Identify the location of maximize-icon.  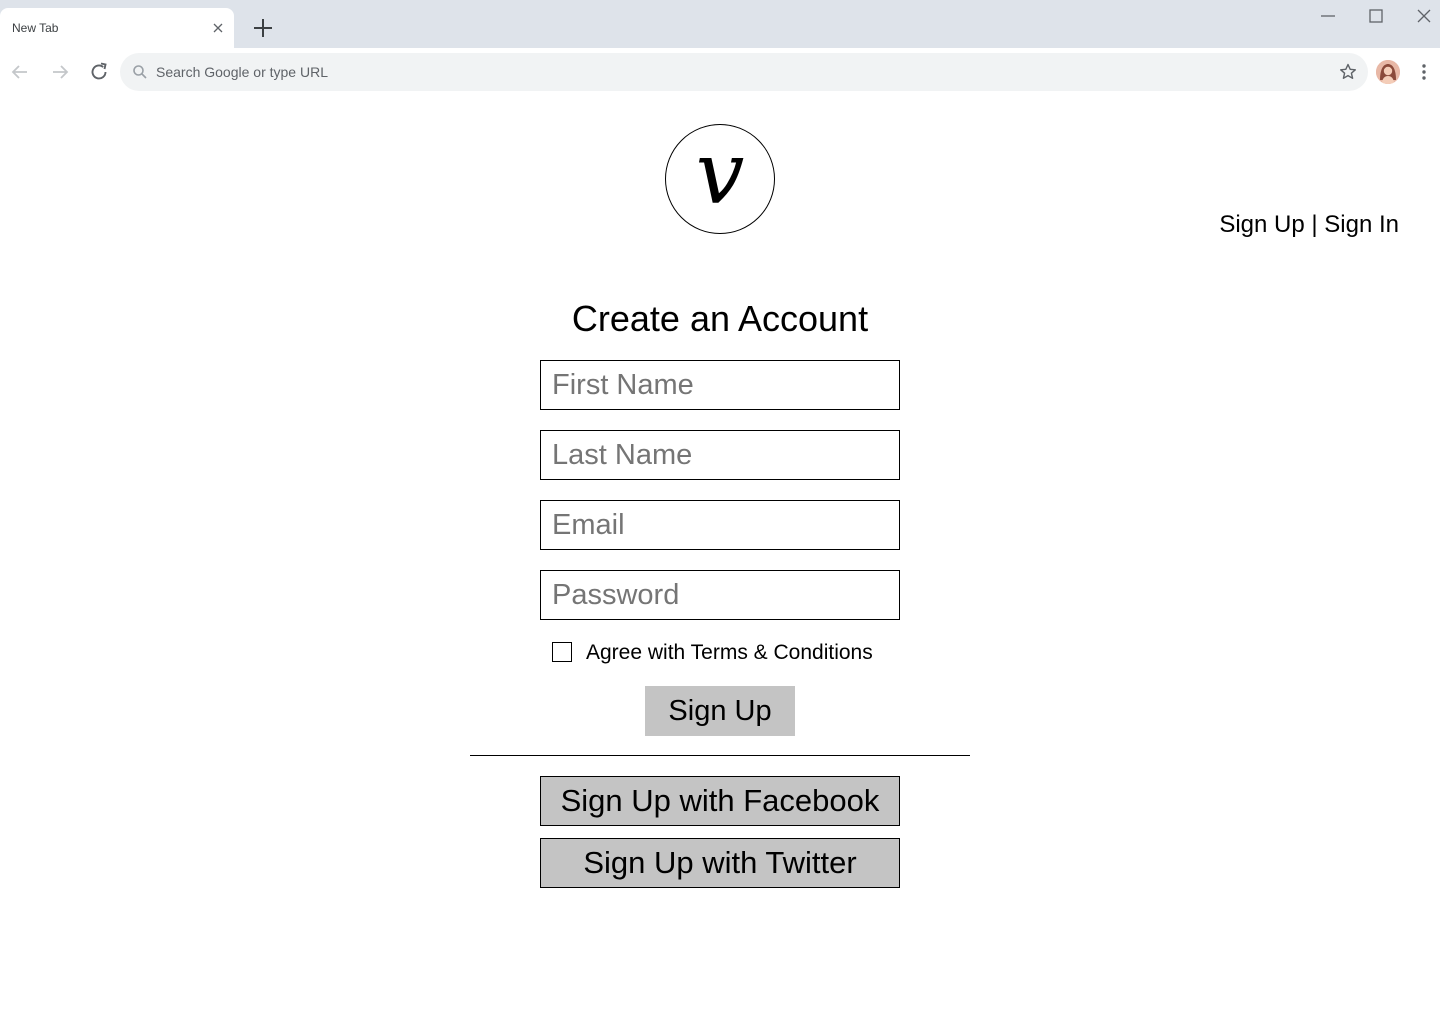
(1376, 16).